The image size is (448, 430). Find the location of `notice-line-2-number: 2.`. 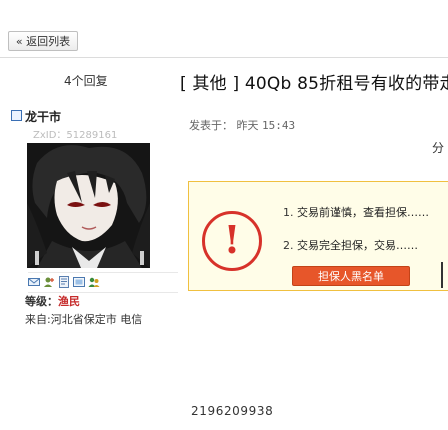

notice-line-2-number: 2. is located at coordinates (288, 245).